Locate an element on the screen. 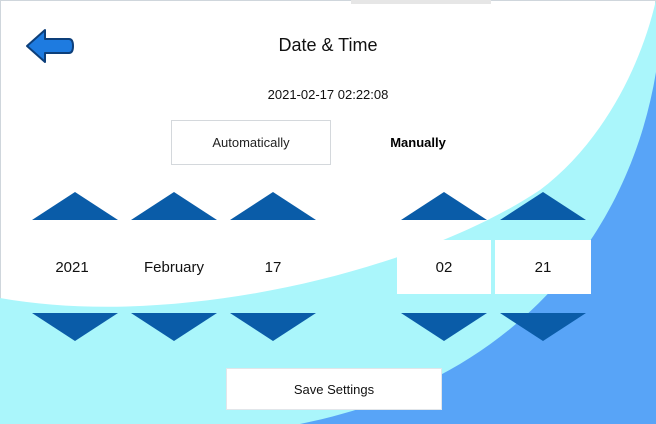 Image resolution: width=656 pixels, height=424 pixels. month-down-button is located at coordinates (174, 327).